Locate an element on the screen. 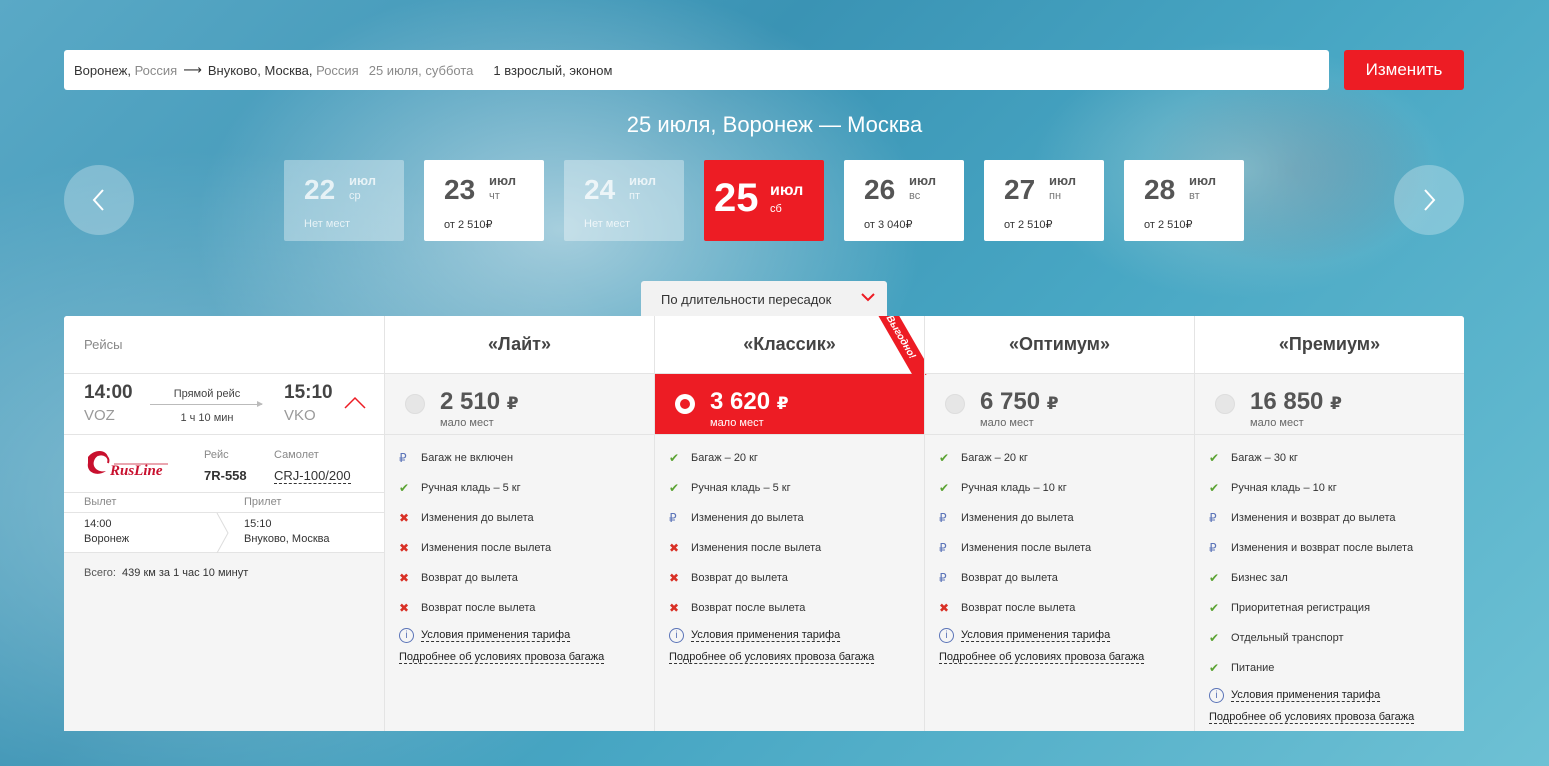  feature-item: ✔ Ручная кладь – 5 кг is located at coordinates (526, 488).